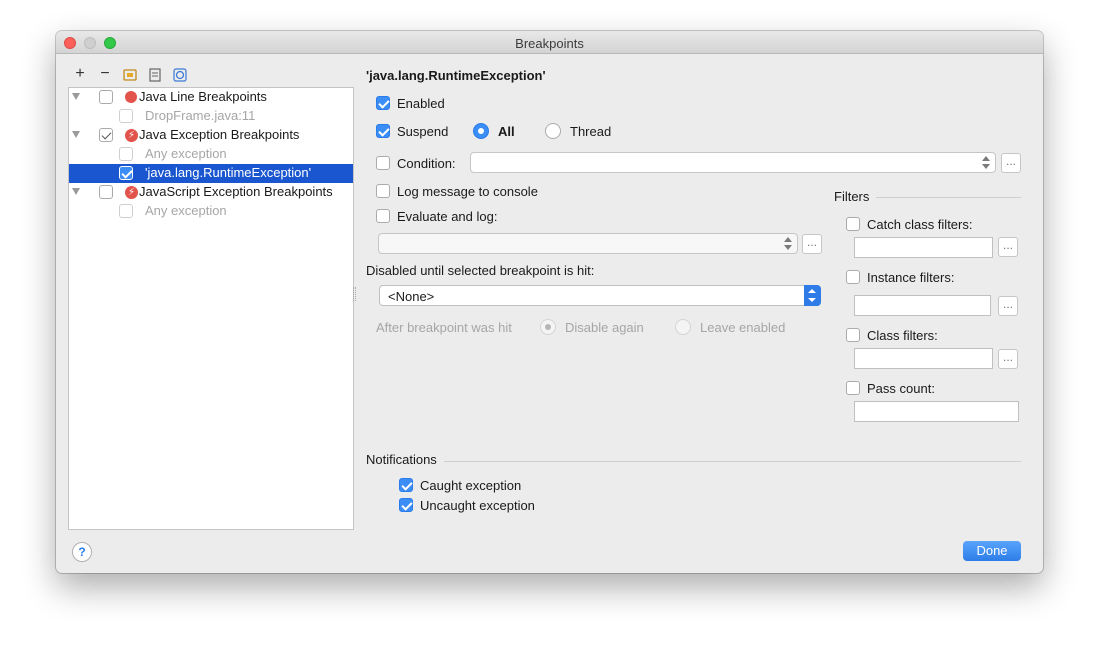 The image size is (1099, 653). I want to click on select-arrow-icon, so click(812, 295).